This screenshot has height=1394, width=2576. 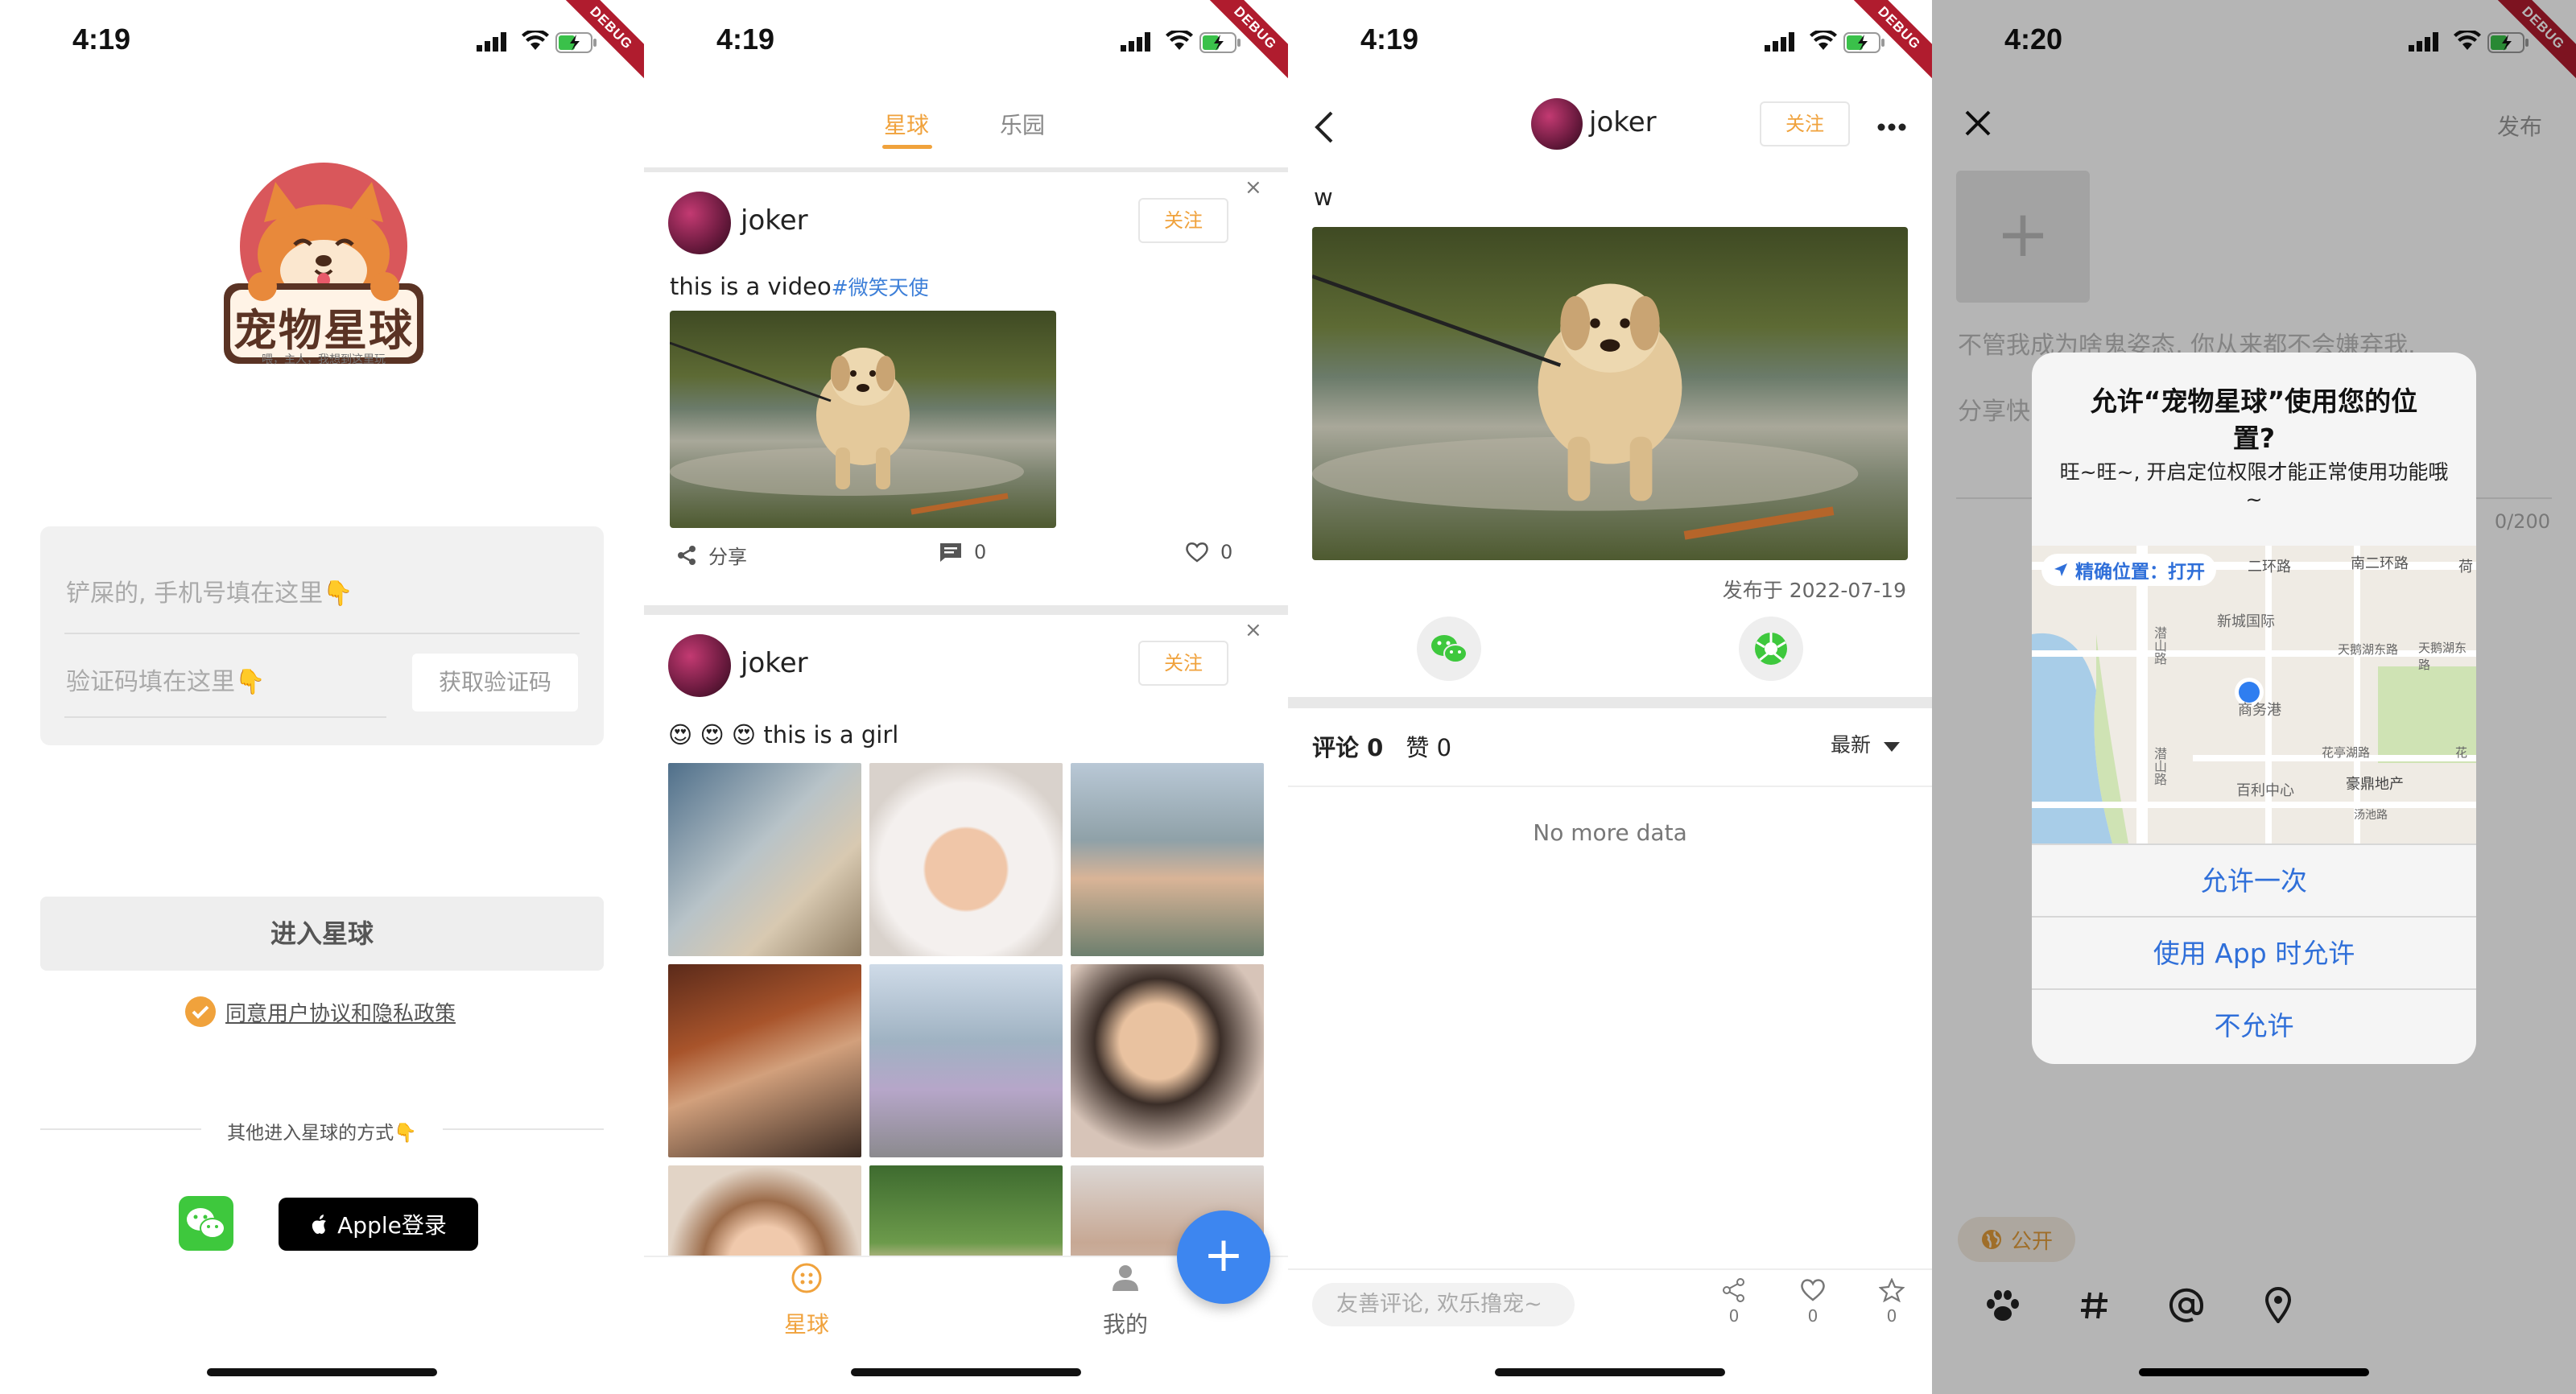 I want to click on other-login-divider: 其他进入星球的方式👇, so click(x=322, y=1130).